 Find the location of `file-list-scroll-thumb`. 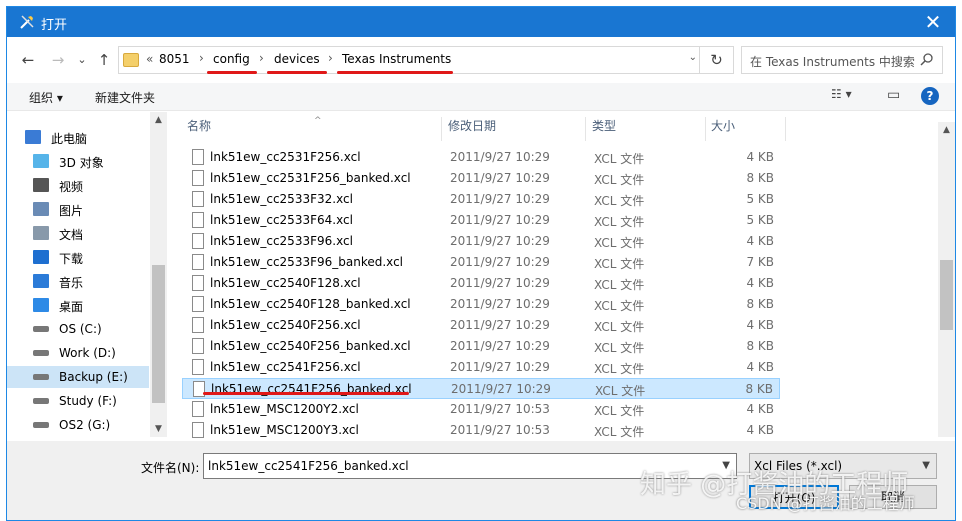

file-list-scroll-thumb is located at coordinates (946, 295).